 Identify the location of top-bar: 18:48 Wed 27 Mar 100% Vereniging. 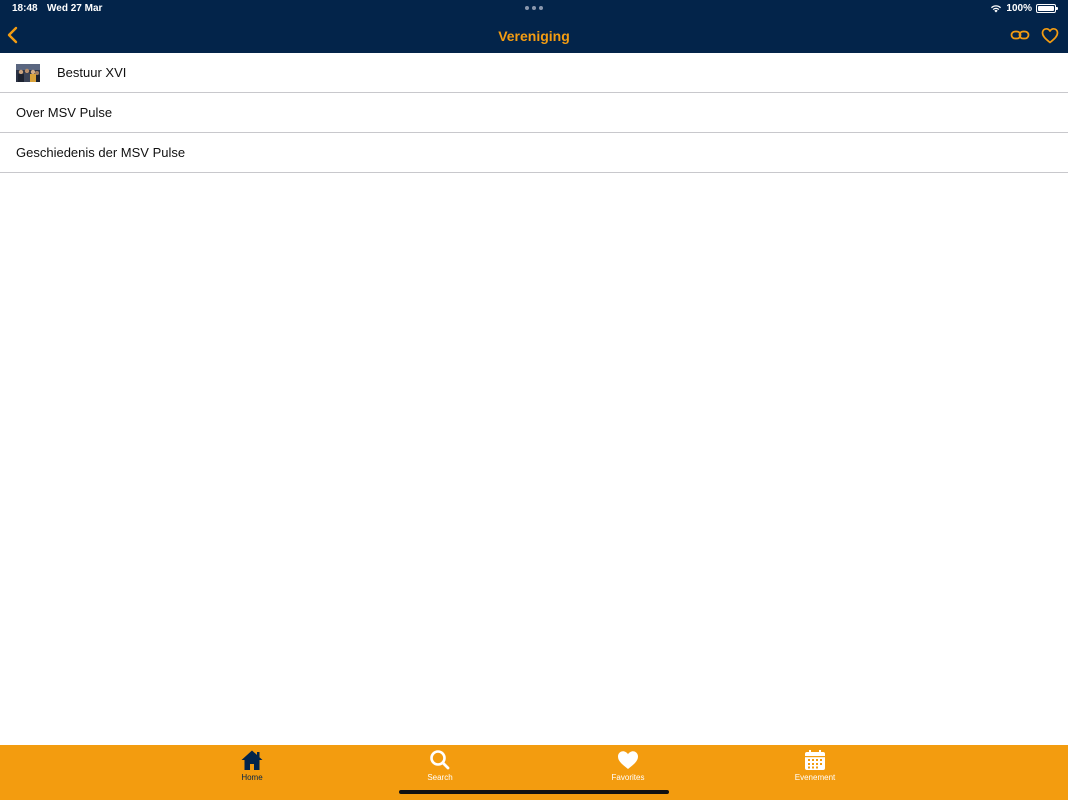
(534, 26).